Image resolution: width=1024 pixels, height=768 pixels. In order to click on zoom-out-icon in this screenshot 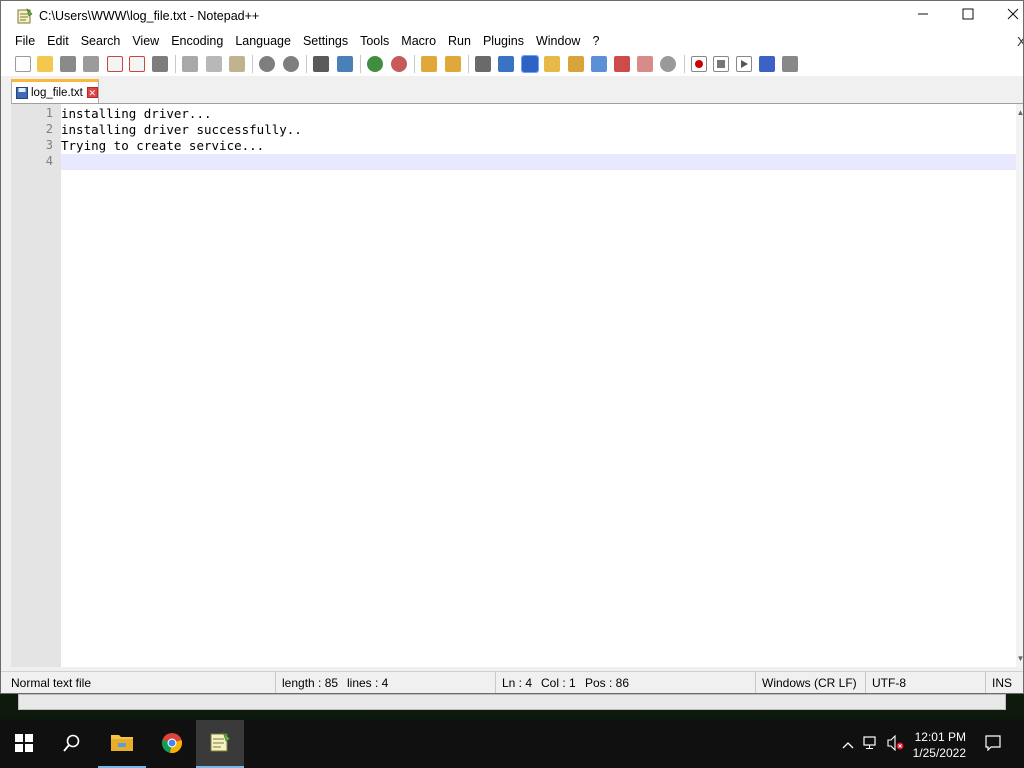, I will do `click(399, 64)`.